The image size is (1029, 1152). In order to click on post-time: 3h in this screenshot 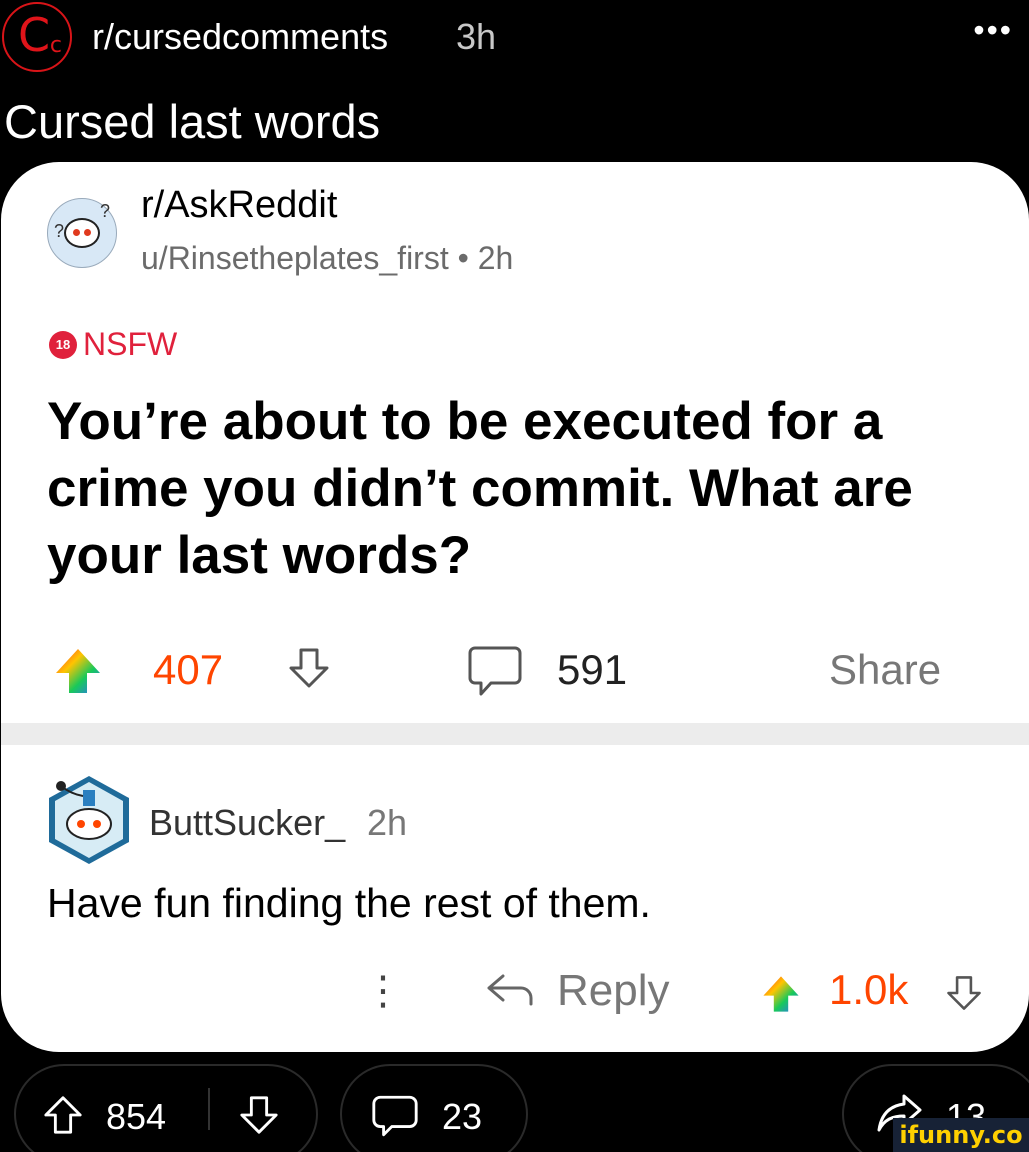, I will do `click(476, 36)`.